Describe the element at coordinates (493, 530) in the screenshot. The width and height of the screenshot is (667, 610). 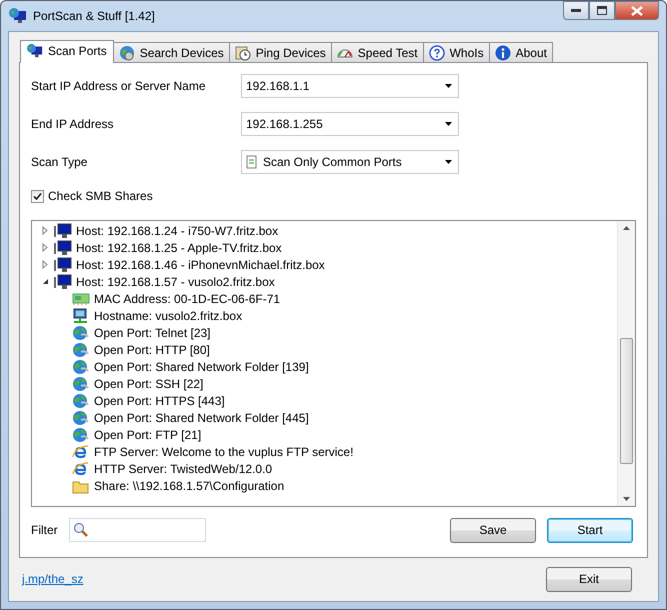
I see `push-button: Save` at that location.